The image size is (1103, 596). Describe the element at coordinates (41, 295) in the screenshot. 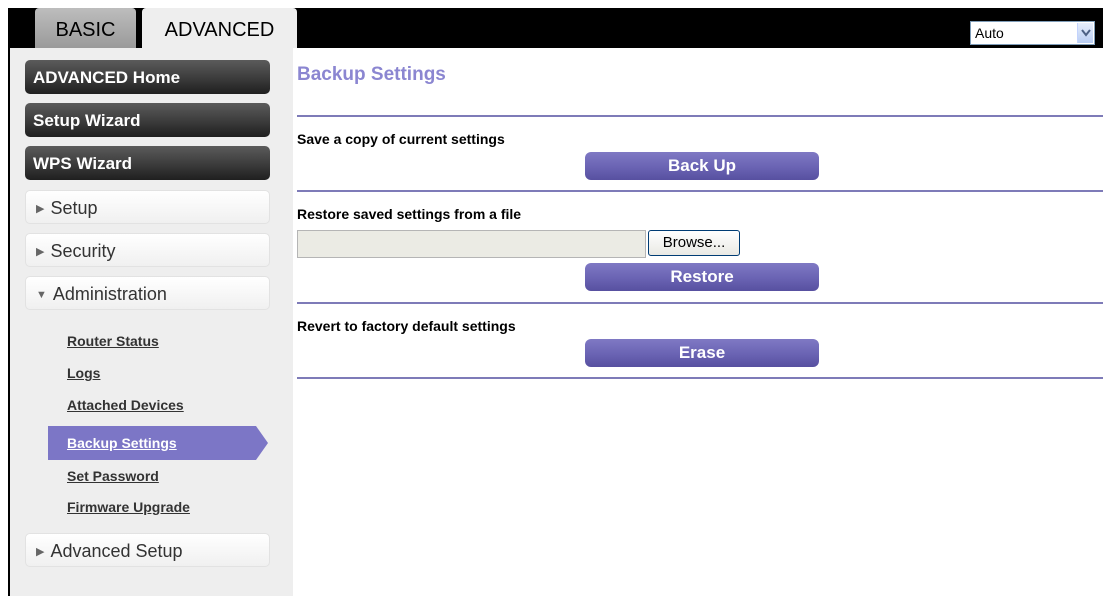

I see `triangle-down-icon: ▼` at that location.